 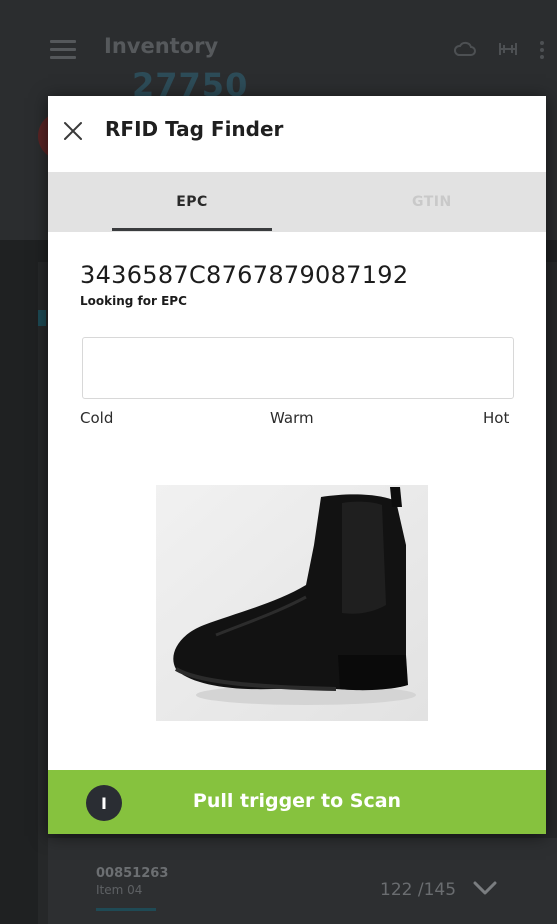 I want to click on boot-icon, so click(x=292, y=603).